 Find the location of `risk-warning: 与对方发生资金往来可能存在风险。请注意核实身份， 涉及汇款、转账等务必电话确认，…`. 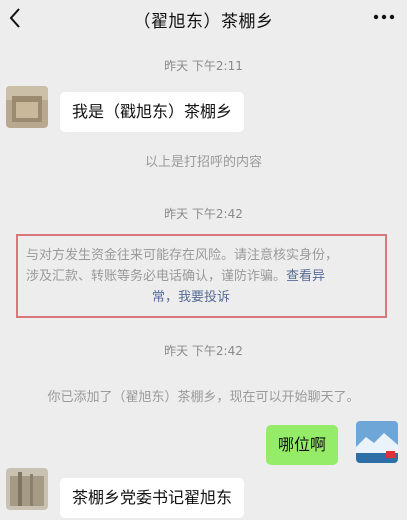

risk-warning: 与对方发生资金往来可能存在风险。请注意核实身份， 涉及汇款、转账等务必电话确认，… is located at coordinates (207, 276).